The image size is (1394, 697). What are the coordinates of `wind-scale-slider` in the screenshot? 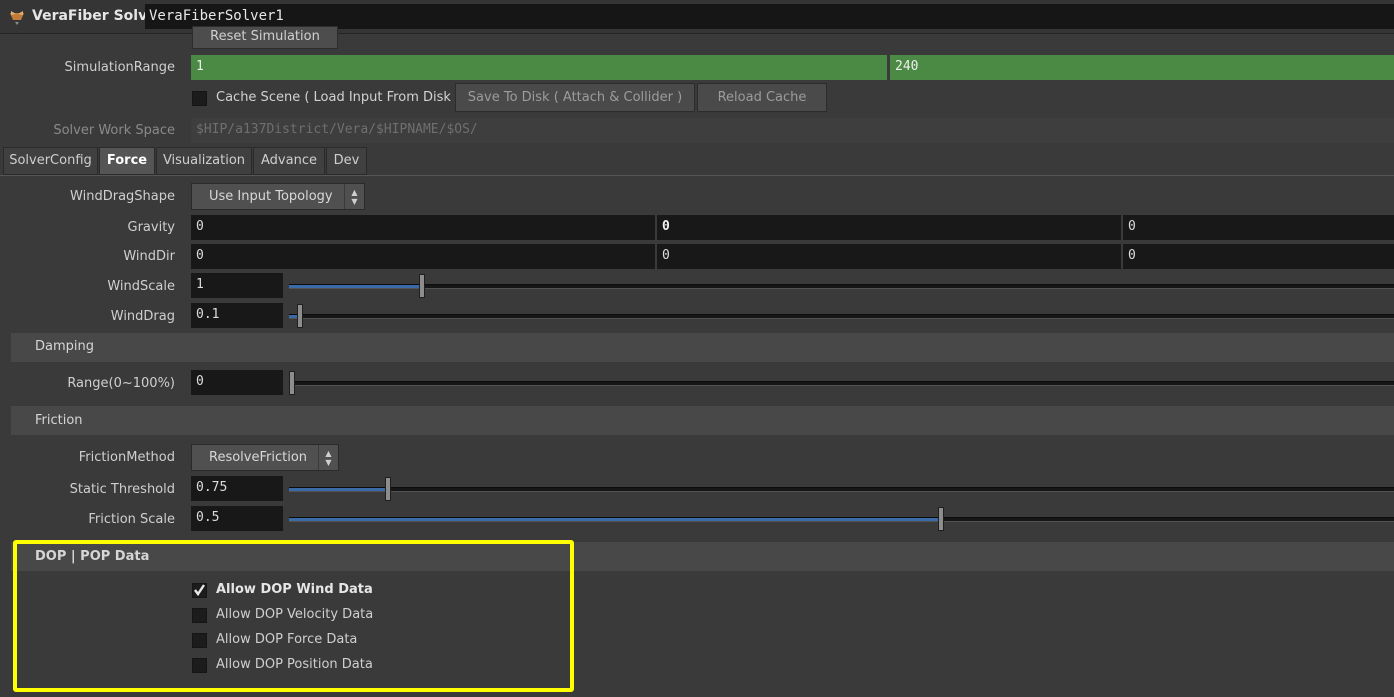 It's located at (841, 286).